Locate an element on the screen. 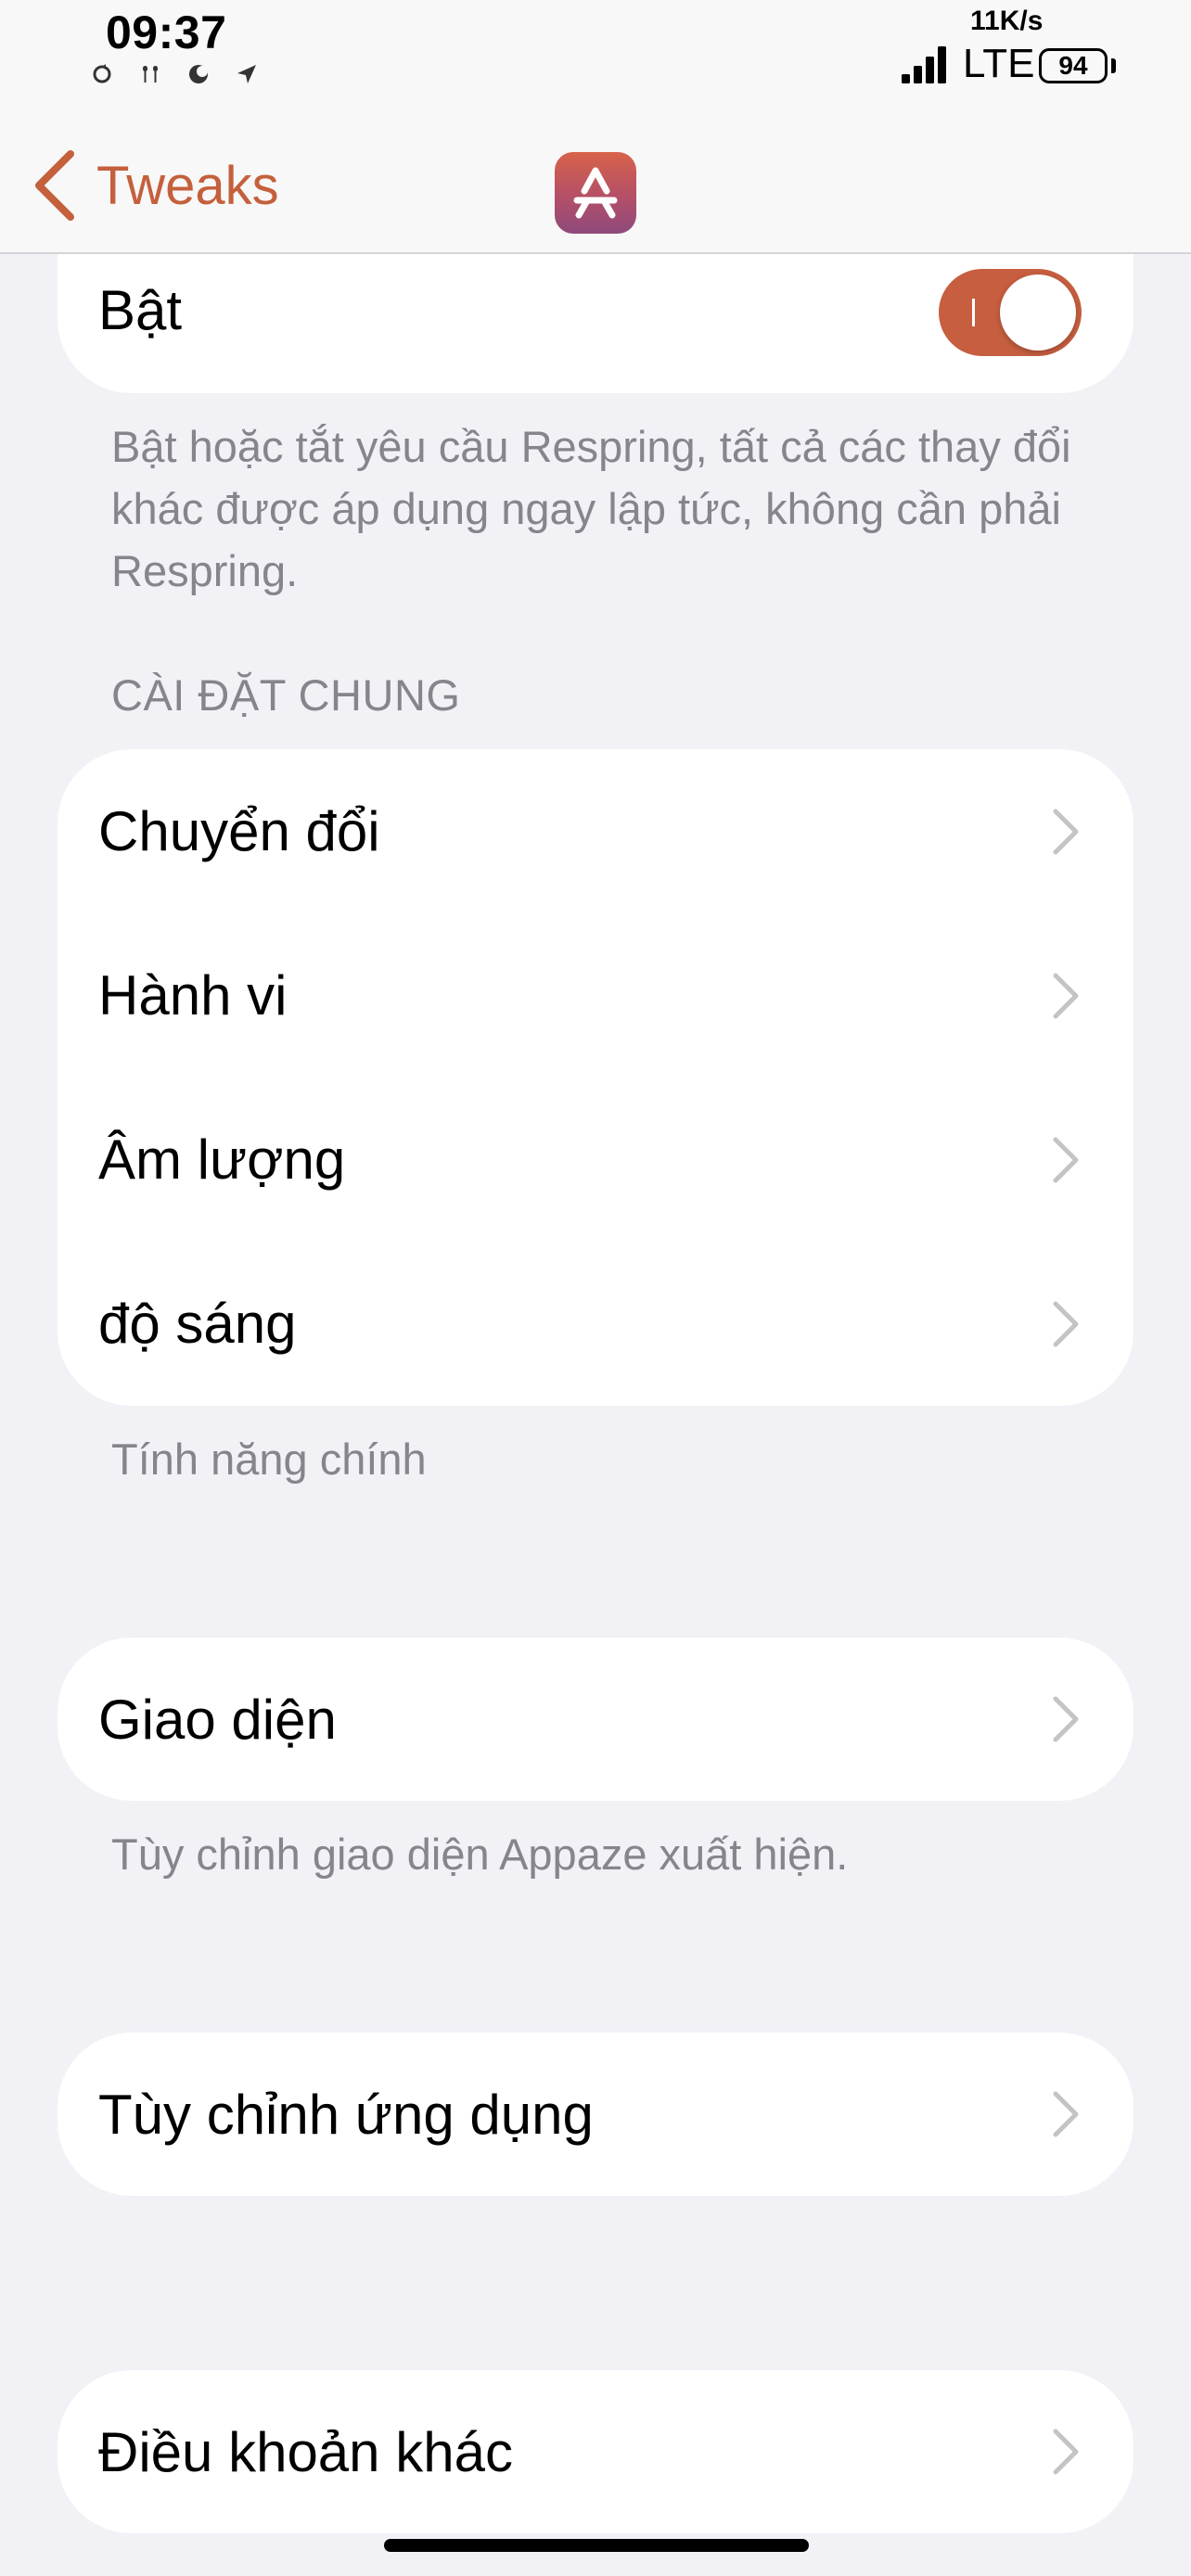  list-item-label: Hành vi is located at coordinates (193, 996).